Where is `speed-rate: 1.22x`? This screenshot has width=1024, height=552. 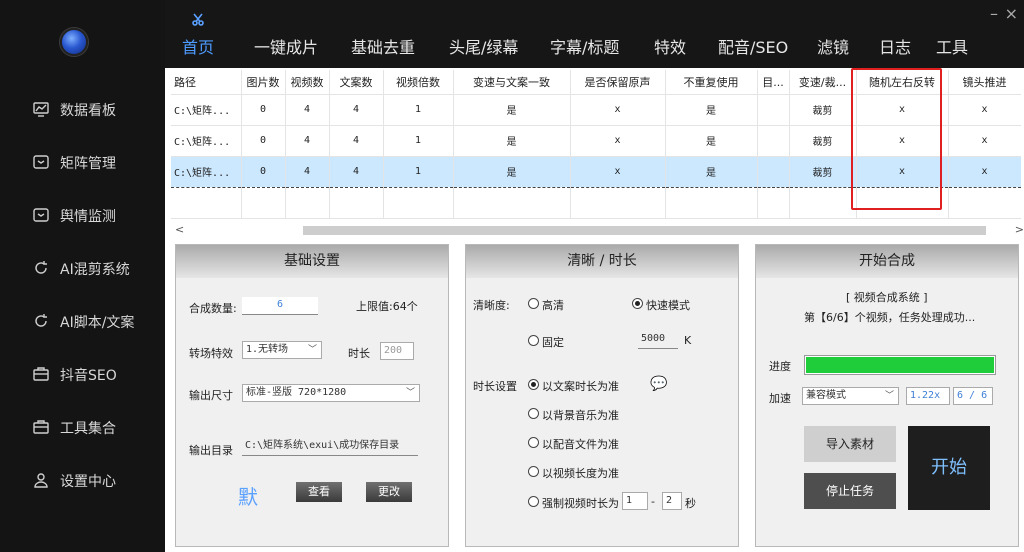 speed-rate: 1.22x is located at coordinates (928, 396).